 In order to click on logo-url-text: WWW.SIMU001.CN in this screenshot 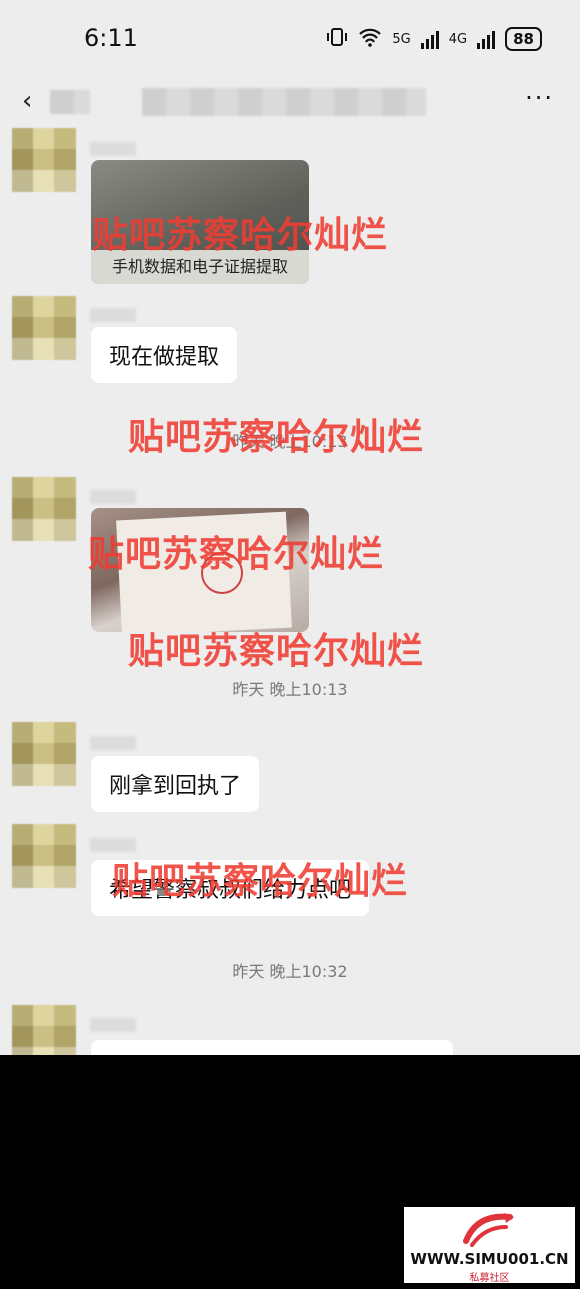, I will do `click(489, 1259)`.